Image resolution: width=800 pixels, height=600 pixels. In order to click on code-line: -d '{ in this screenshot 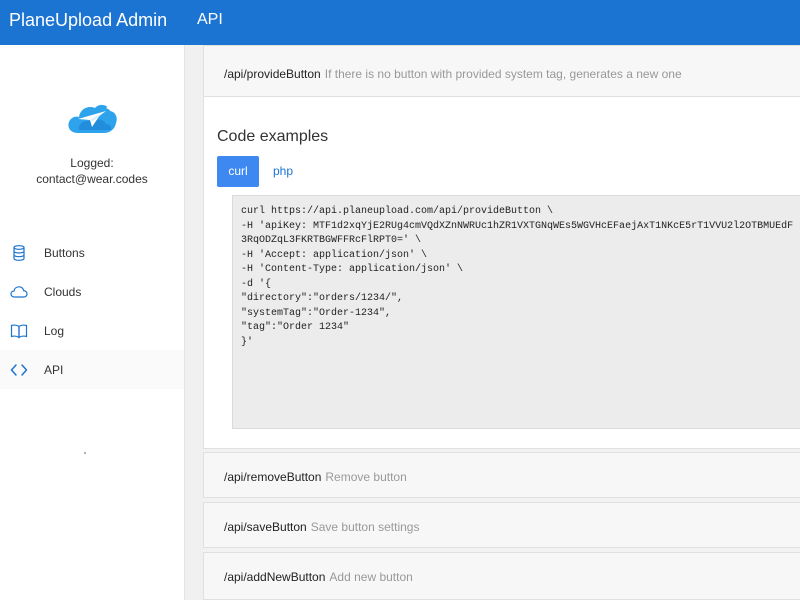, I will do `click(256, 284)`.